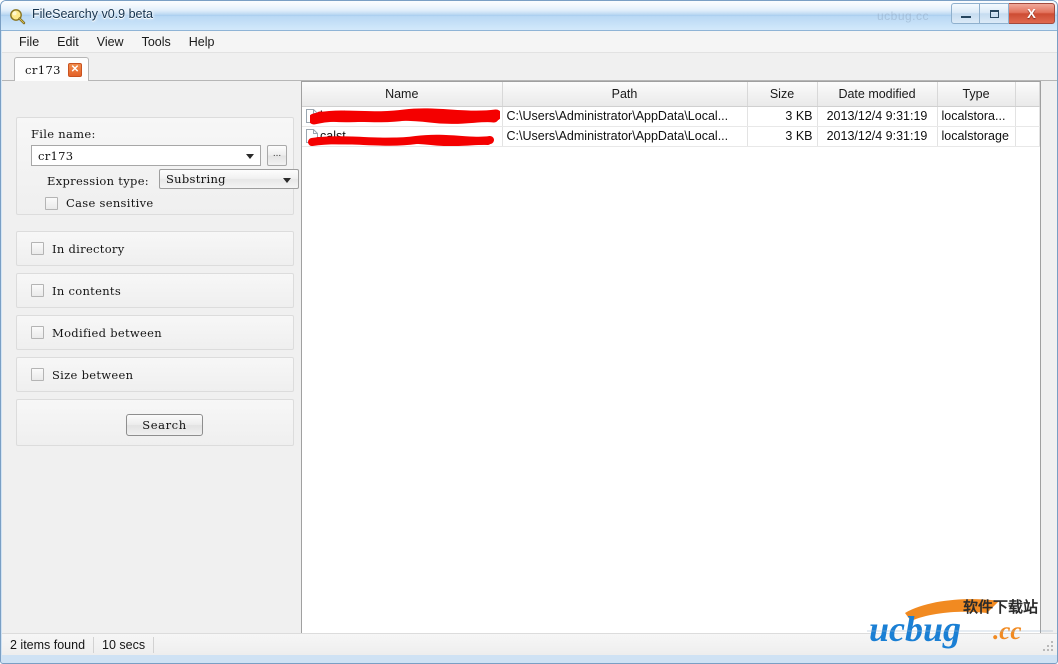 Image resolution: width=1058 pixels, height=664 pixels. What do you see at coordinates (402, 136) in the screenshot?
I see `cell-name: calst` at bounding box center [402, 136].